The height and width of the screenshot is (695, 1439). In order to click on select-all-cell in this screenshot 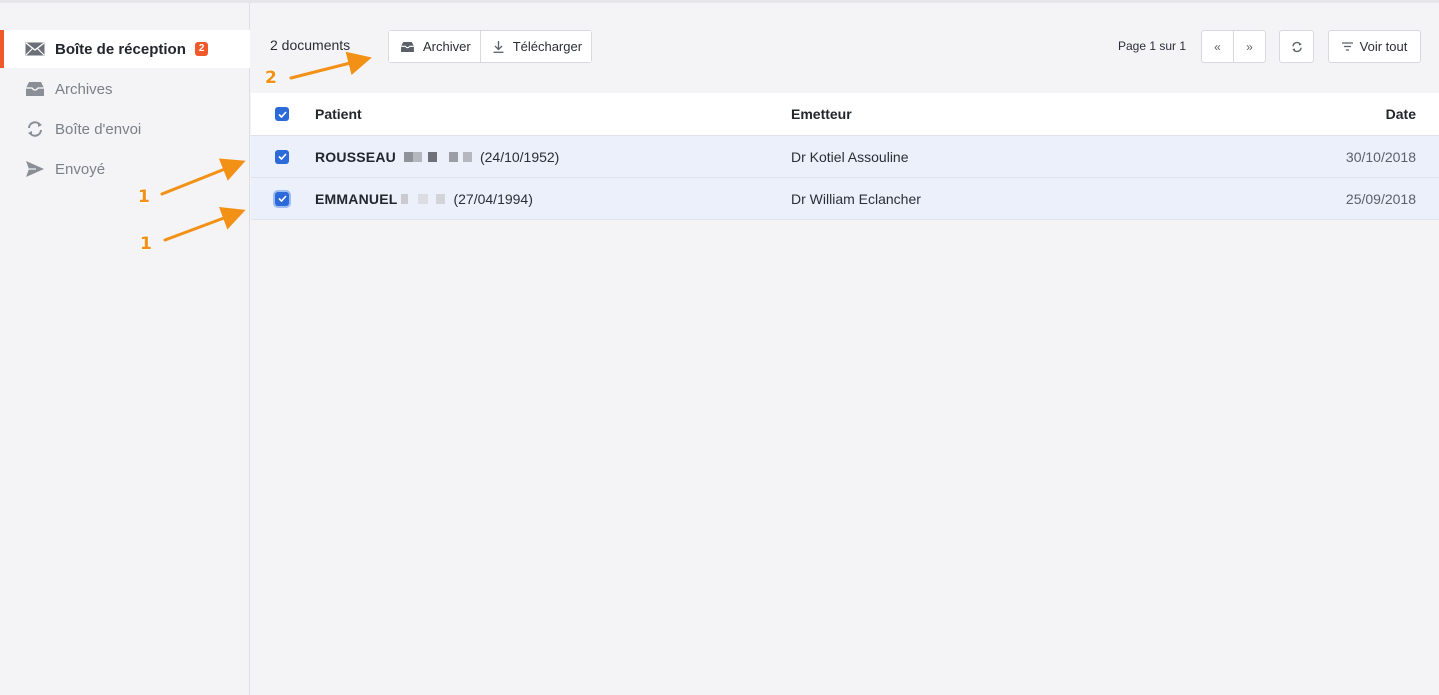, I will do `click(282, 114)`.